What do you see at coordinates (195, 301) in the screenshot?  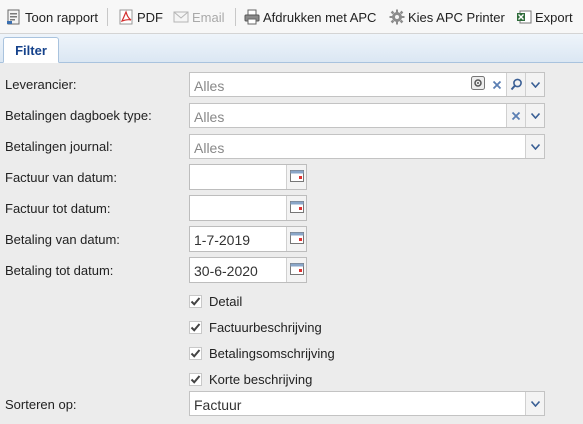 I see `detail-checkbox` at bounding box center [195, 301].